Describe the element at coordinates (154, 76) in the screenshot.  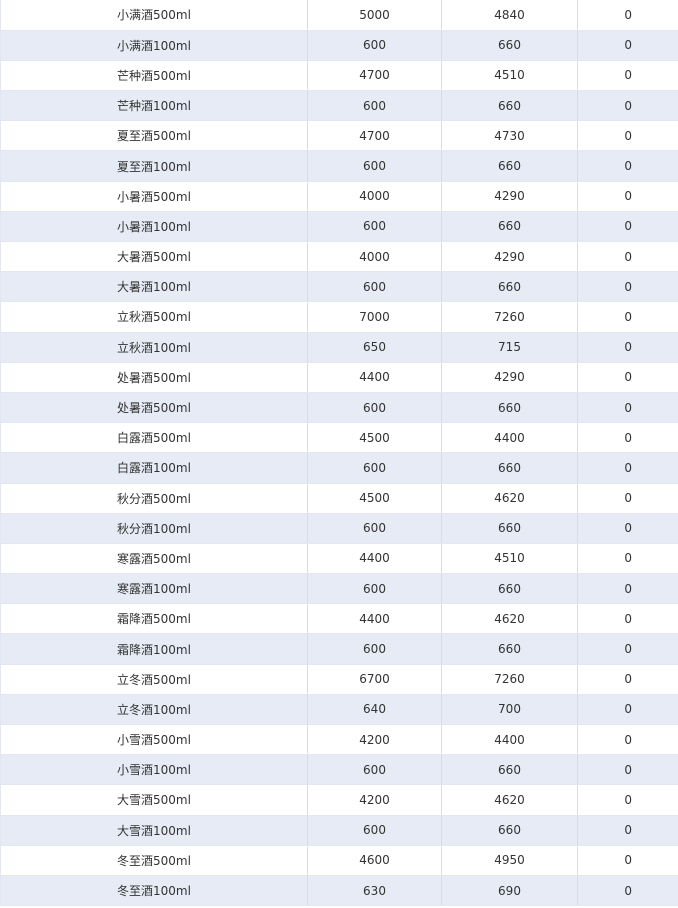
I see `product-name-cell: 芒种酒500ml` at that location.